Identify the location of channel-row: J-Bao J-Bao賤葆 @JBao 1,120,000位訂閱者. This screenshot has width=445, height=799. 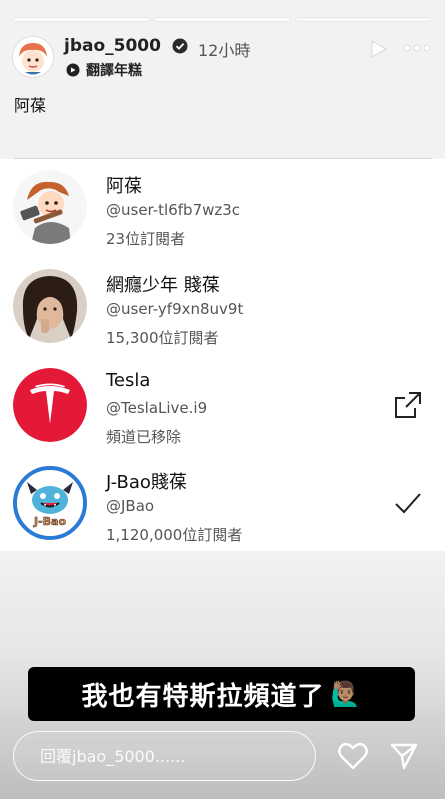
(222, 504).